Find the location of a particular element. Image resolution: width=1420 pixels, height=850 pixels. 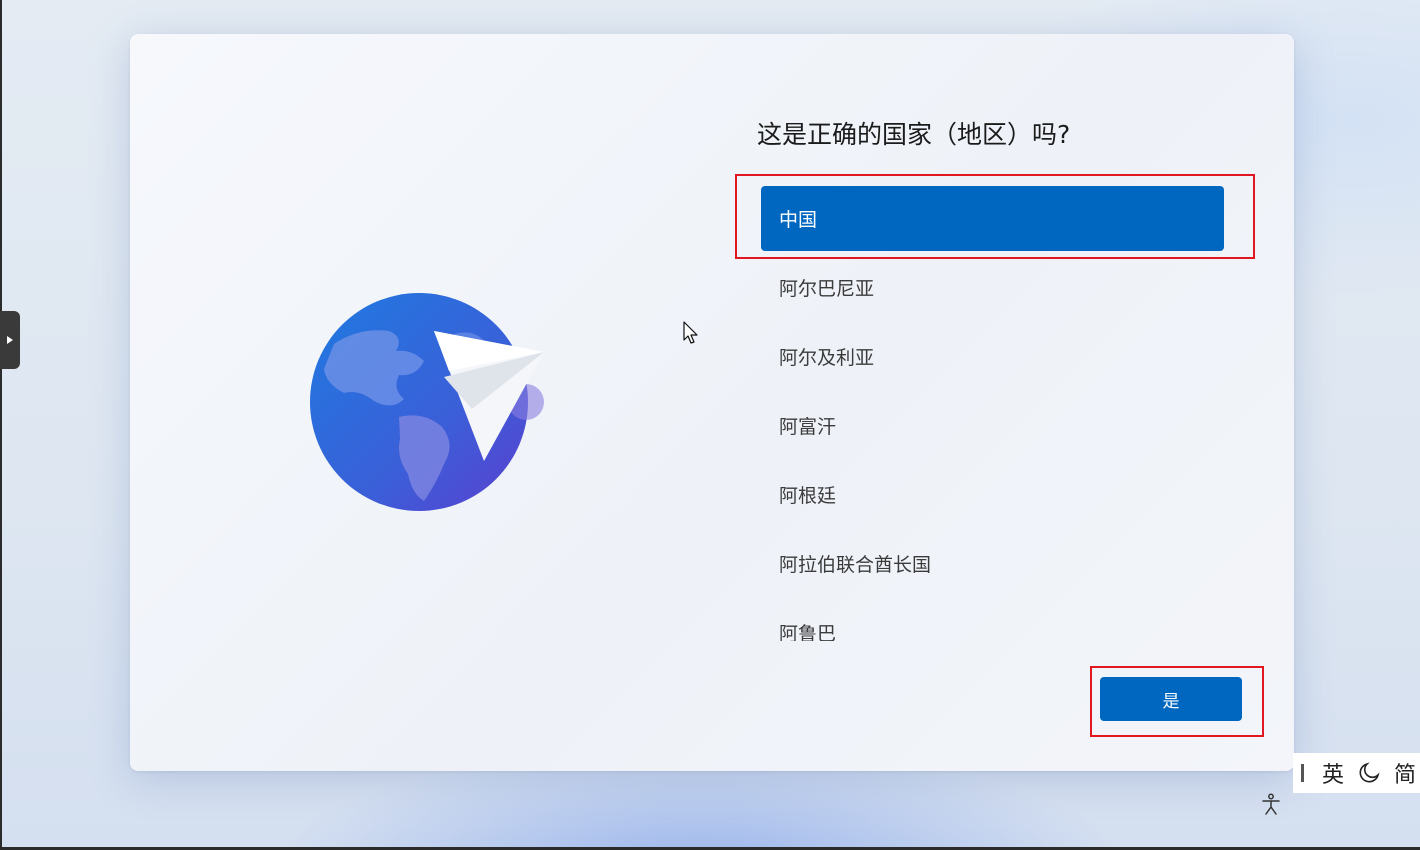

country-label: 阿拉伯联合酋长国 is located at coordinates (855, 565).